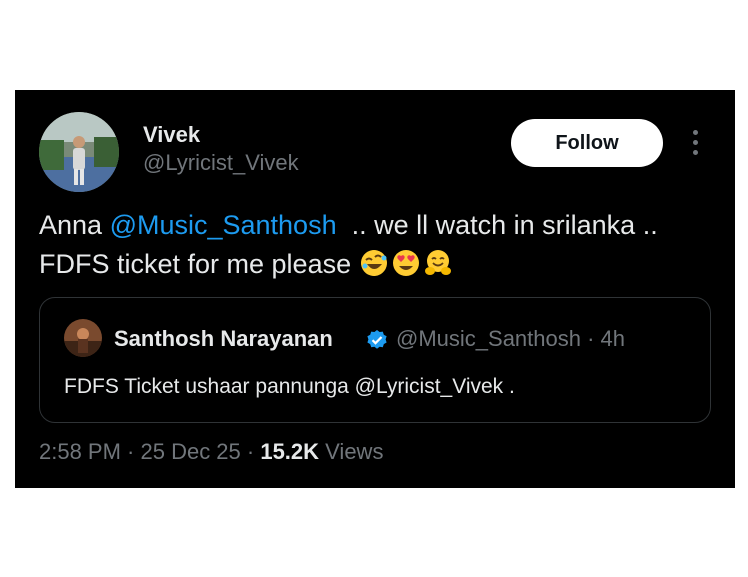 The height and width of the screenshot is (577, 748). I want to click on author-handle: @Lyricist_Vivek, so click(221, 163).